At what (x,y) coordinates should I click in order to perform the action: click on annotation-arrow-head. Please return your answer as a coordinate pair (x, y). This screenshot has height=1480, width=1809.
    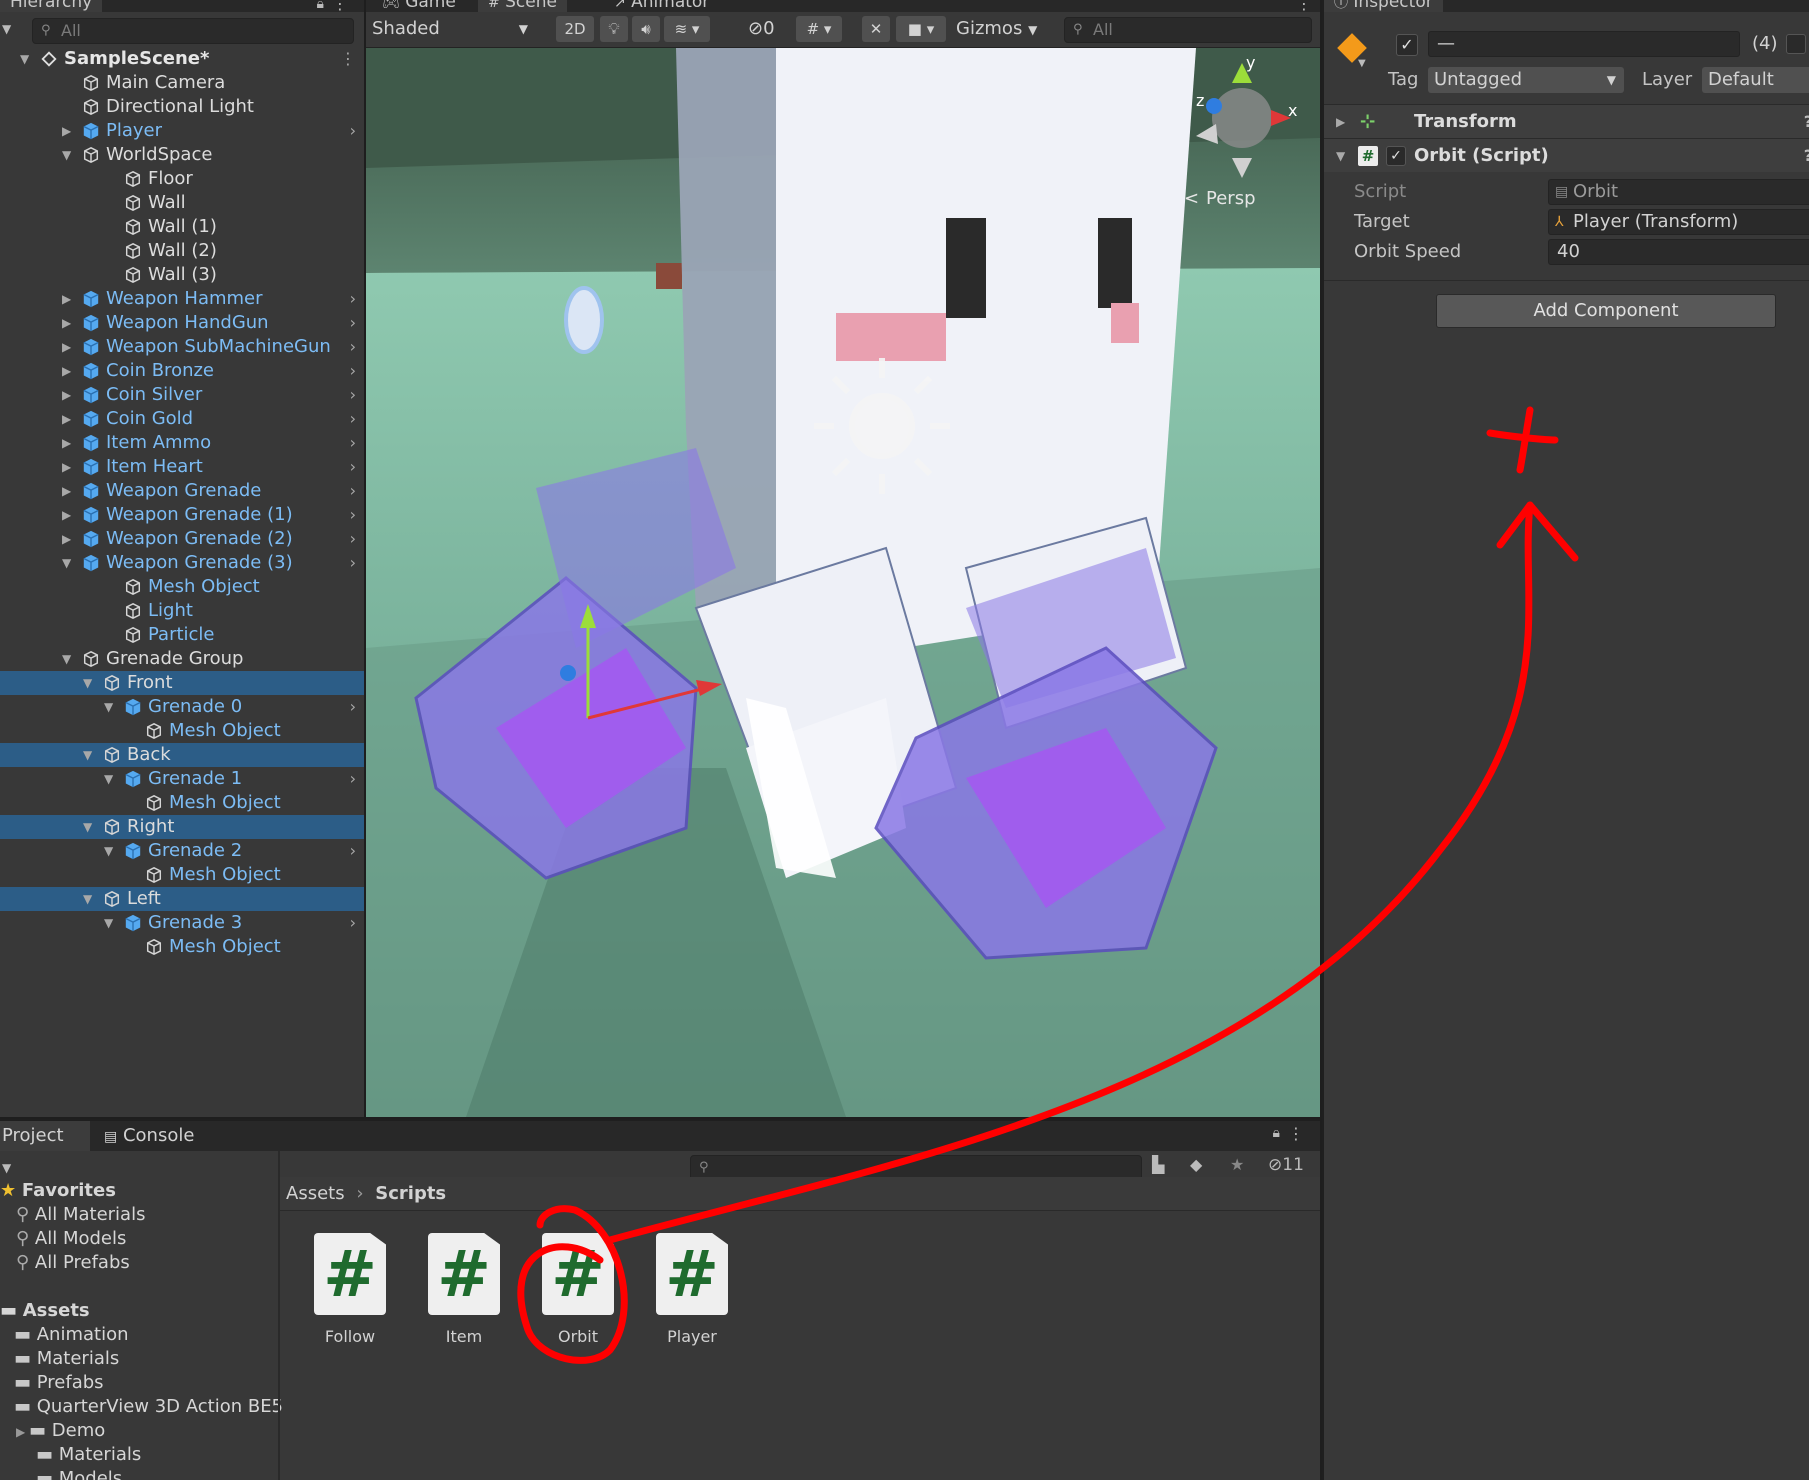
    Looking at the image, I should click on (1537, 531).